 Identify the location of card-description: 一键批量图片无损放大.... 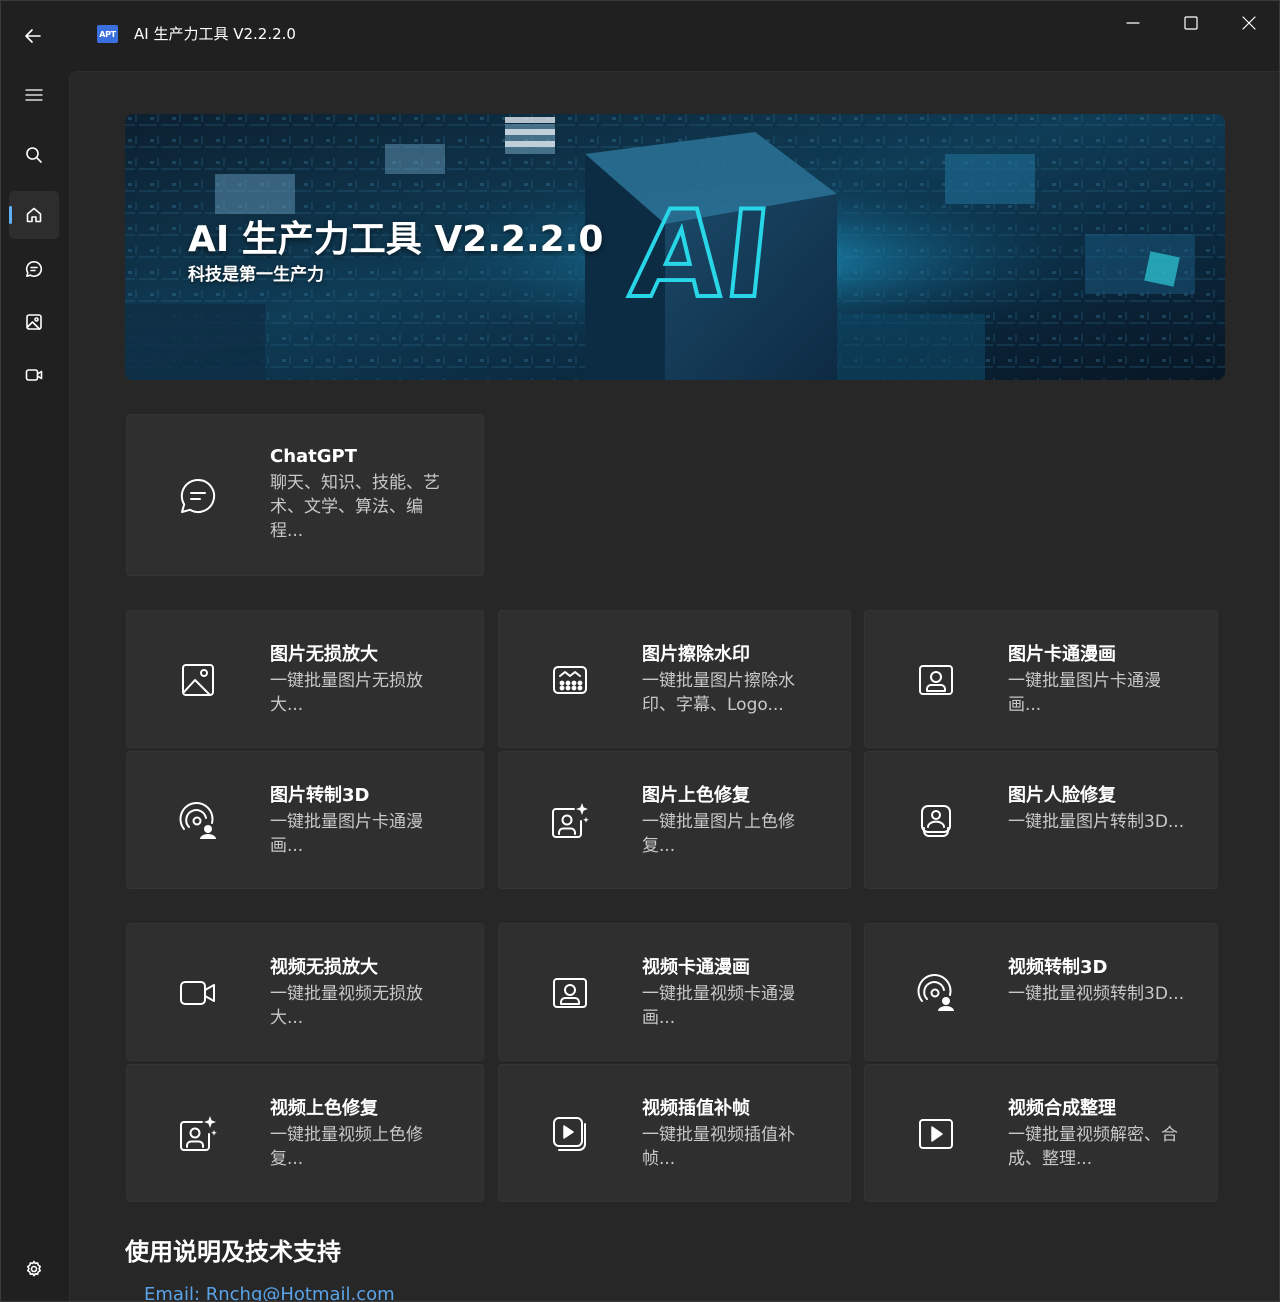
(346, 693).